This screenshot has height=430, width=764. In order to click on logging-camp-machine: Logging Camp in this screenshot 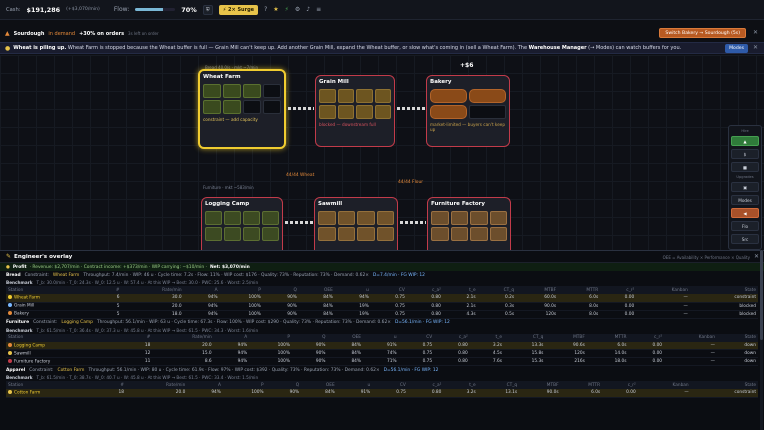, I will do `click(242, 223)`.